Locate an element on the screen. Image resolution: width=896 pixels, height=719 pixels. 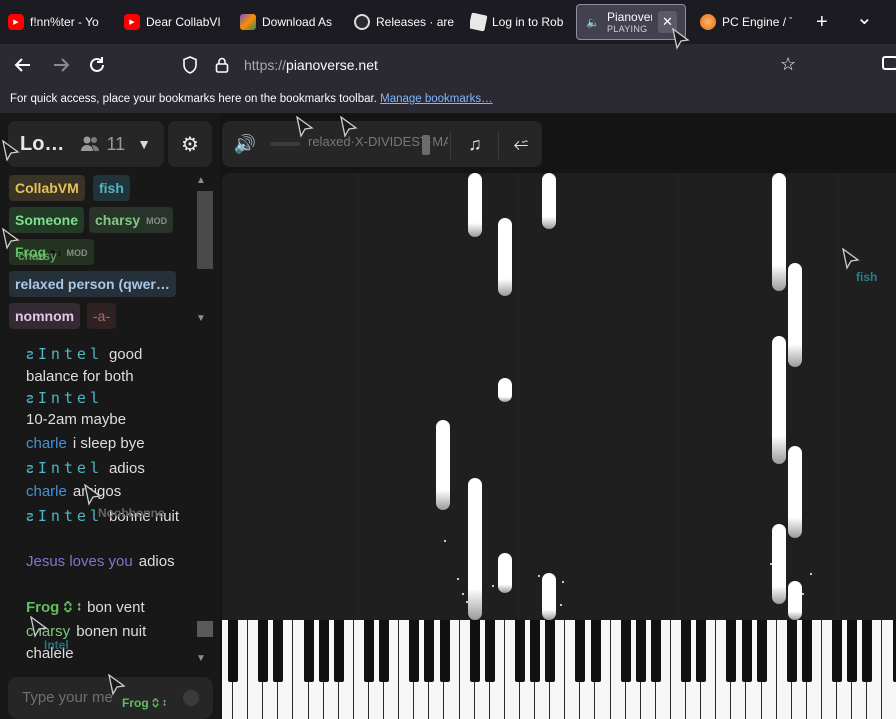
slider-handle is located at coordinates (426, 145).